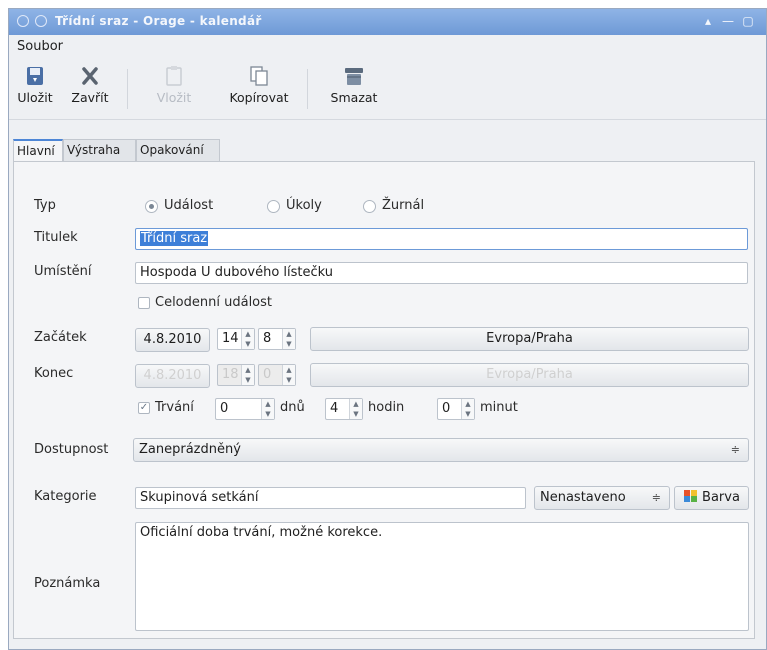  What do you see at coordinates (403, 205) in the screenshot?
I see `radio-journal-label: Žurnál` at bounding box center [403, 205].